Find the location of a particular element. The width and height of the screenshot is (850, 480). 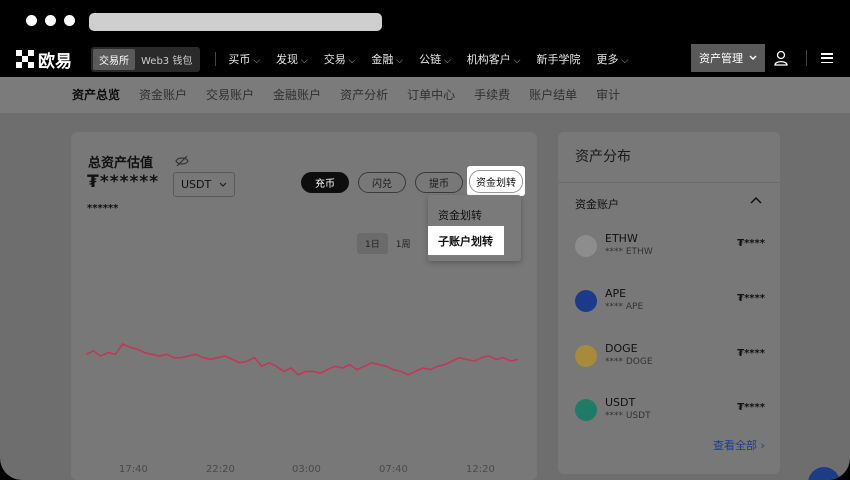

top-menu-label: 新手学院 is located at coordinates (558, 59).